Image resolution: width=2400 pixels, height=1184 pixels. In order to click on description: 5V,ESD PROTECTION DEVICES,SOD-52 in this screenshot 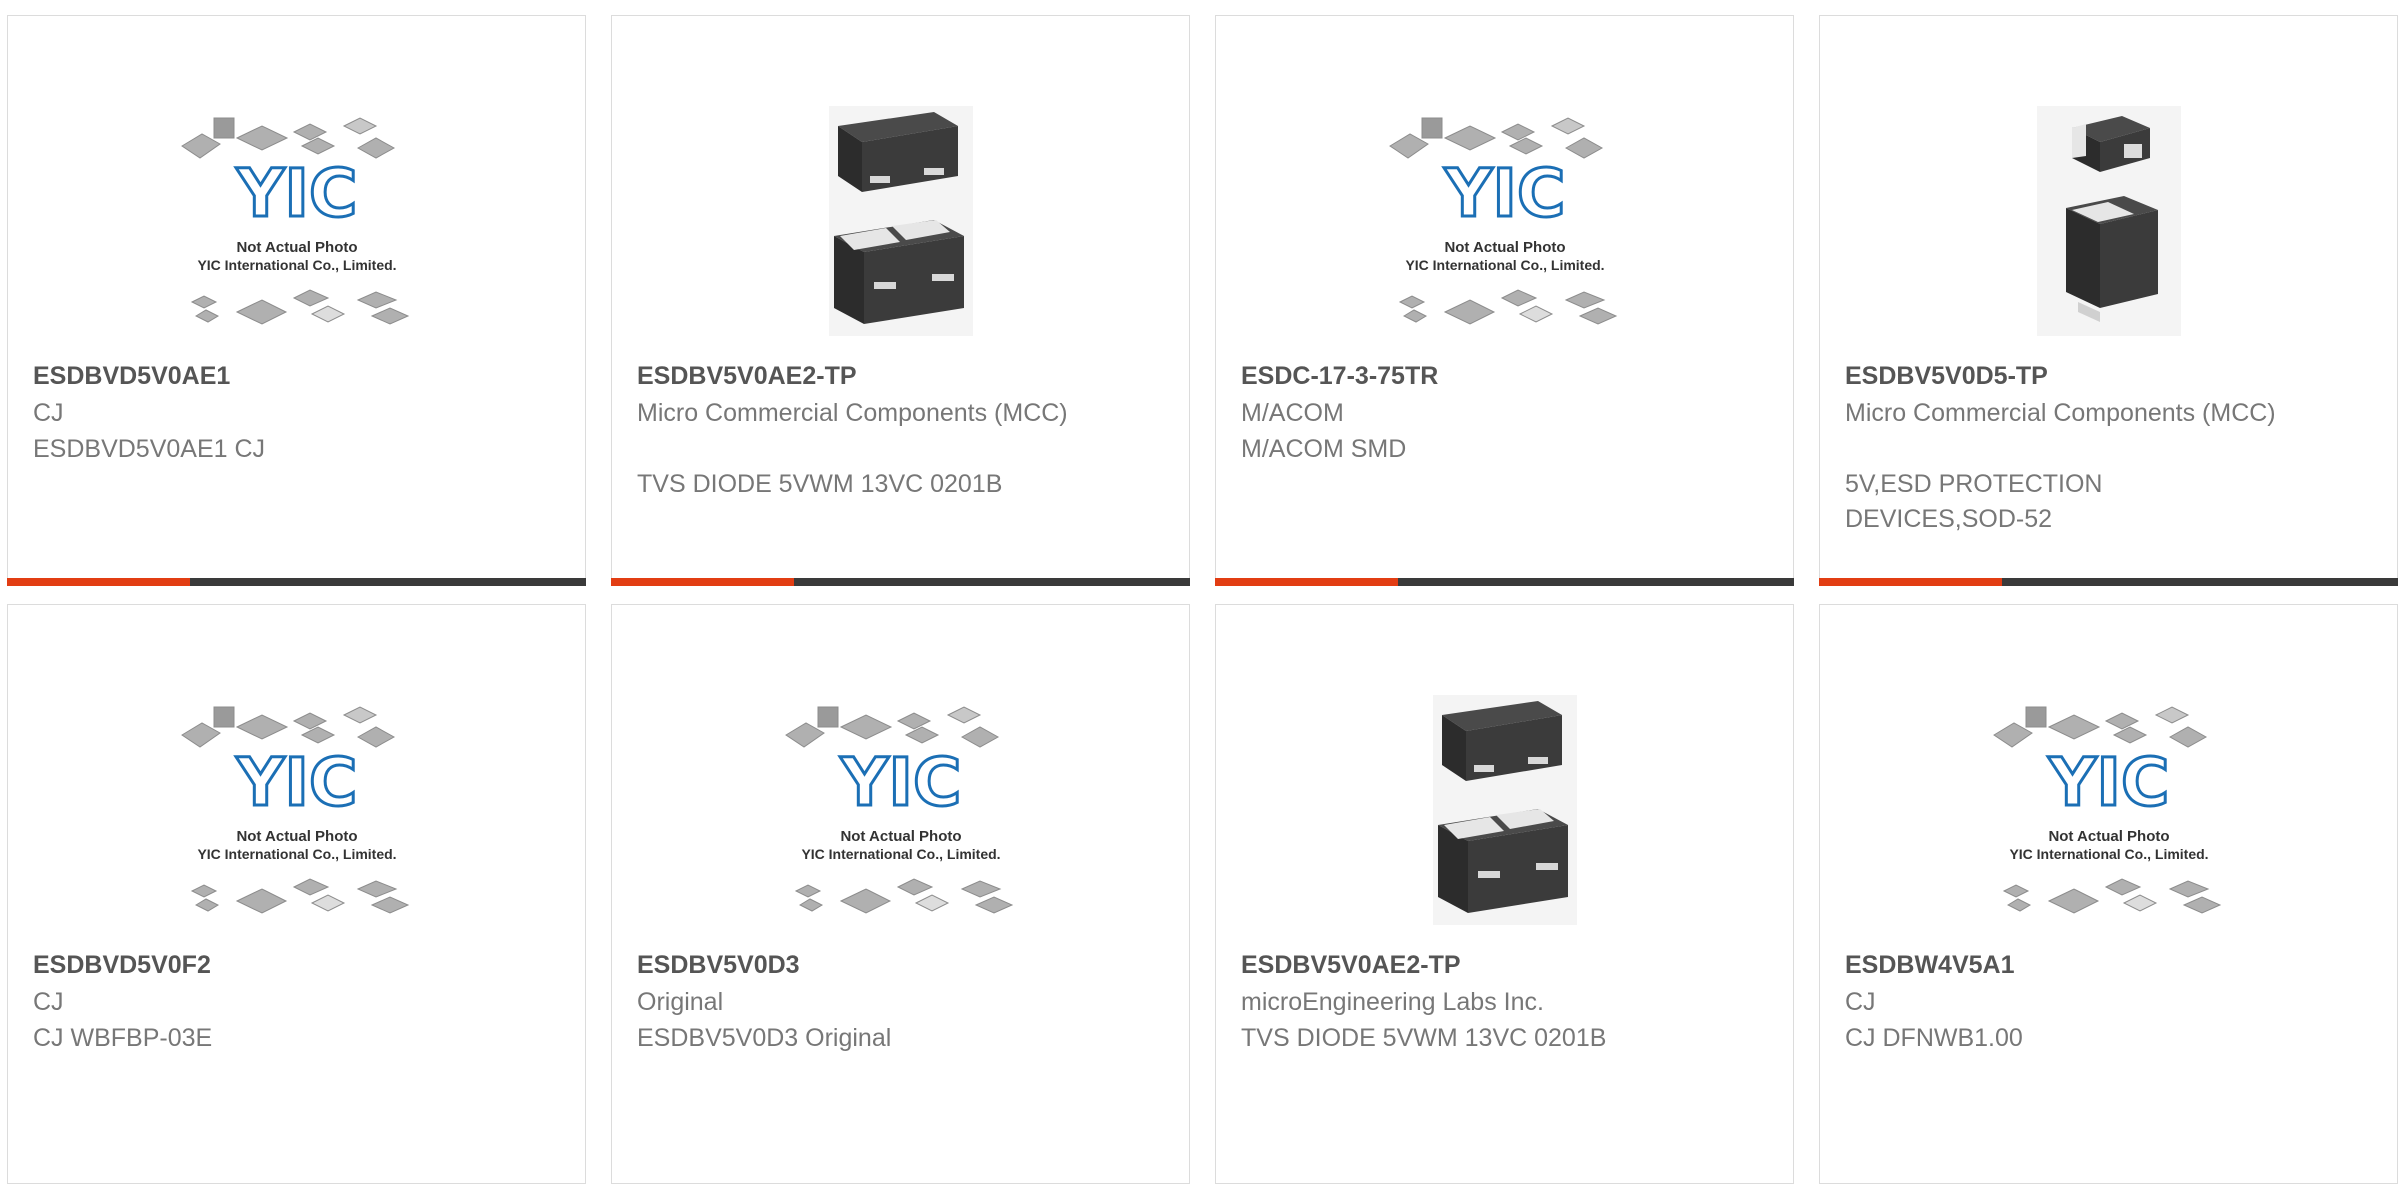, I will do `click(1974, 501)`.